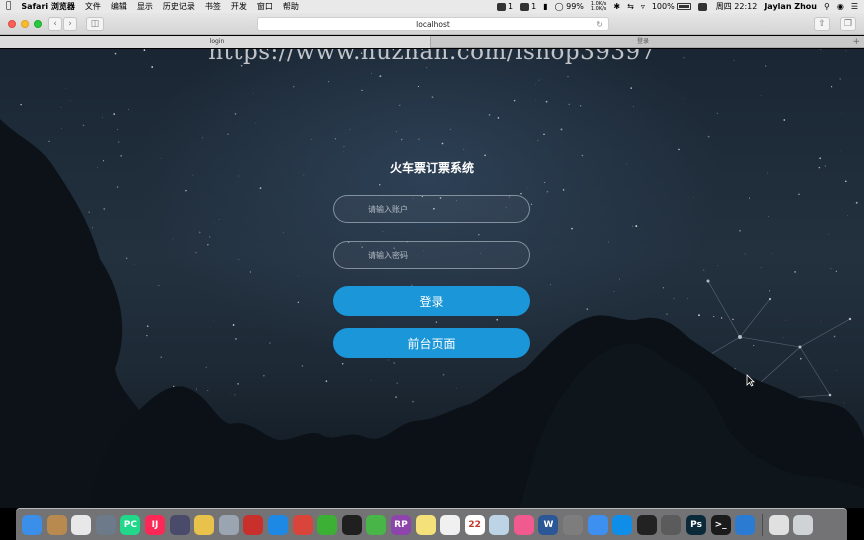 This screenshot has height=540, width=864. Describe the element at coordinates (696, 524) in the screenshot. I see `photoshop-icon: Ps` at that location.